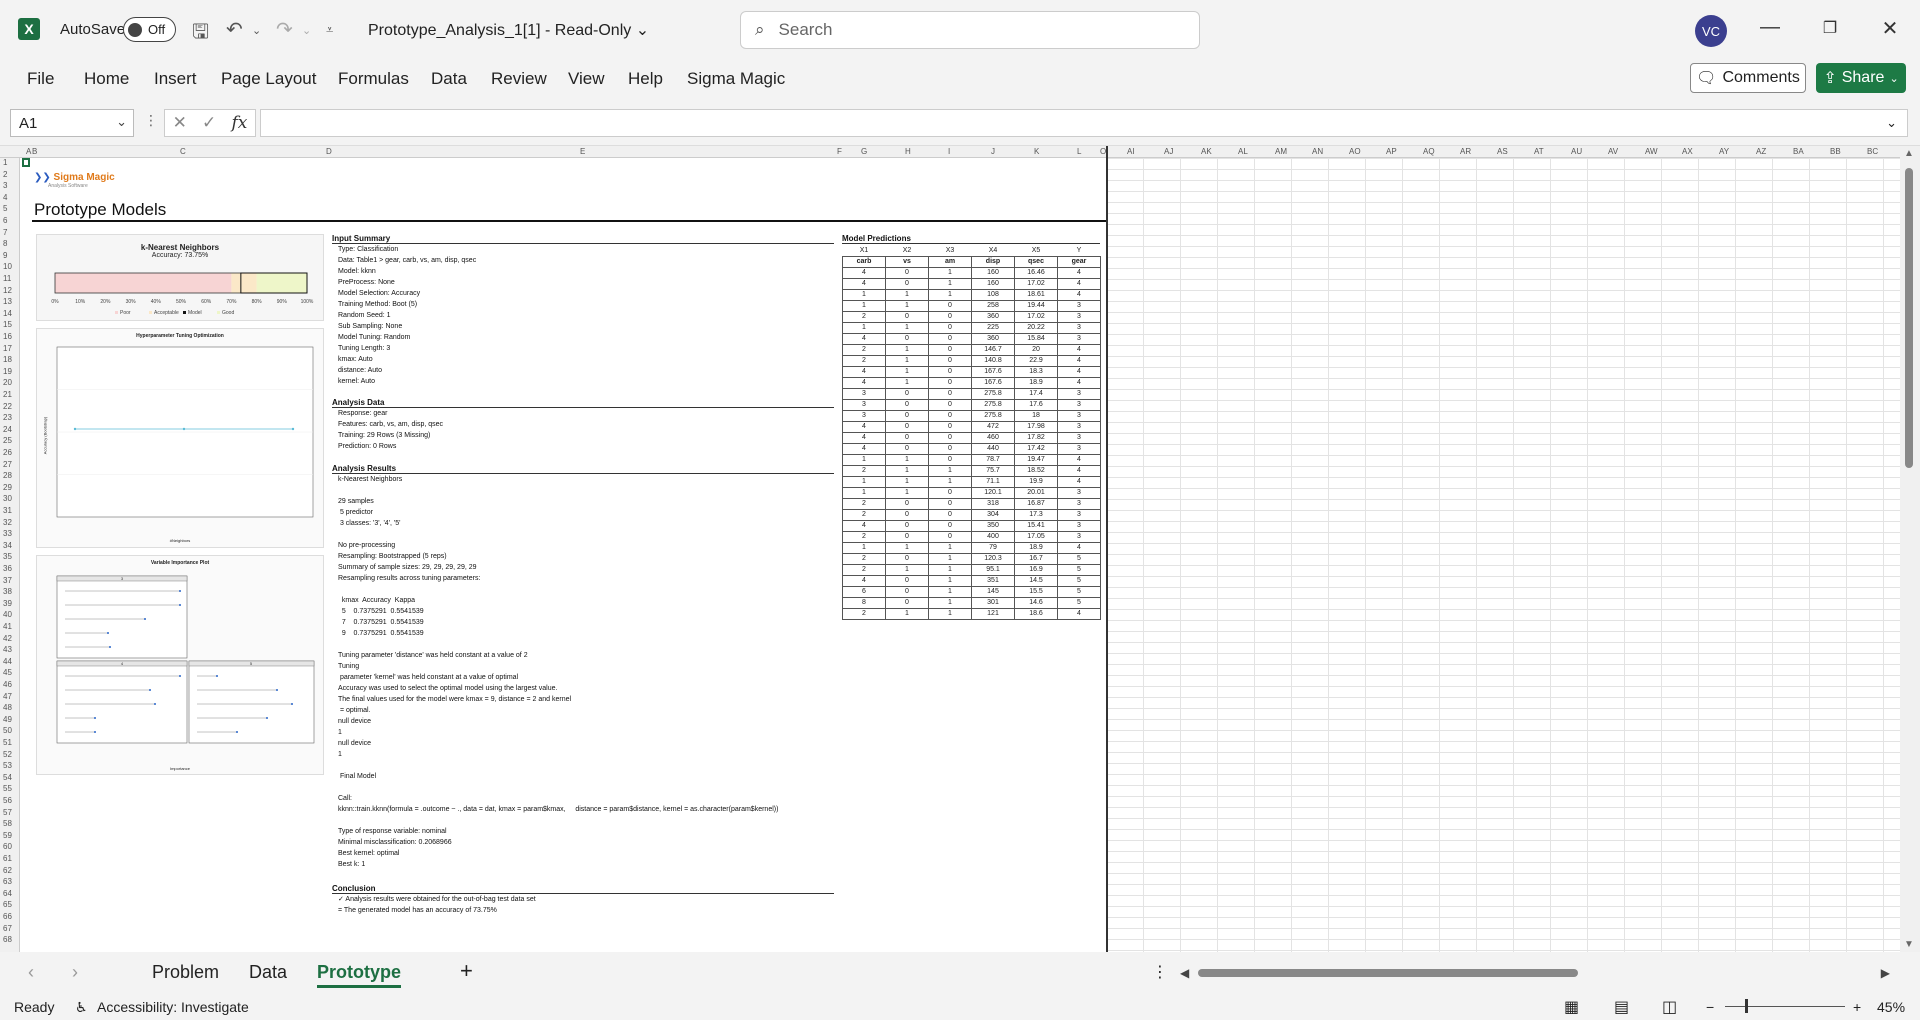 The height and width of the screenshot is (1020, 1920). I want to click on zoom-level: 45%, so click(1891, 1007).